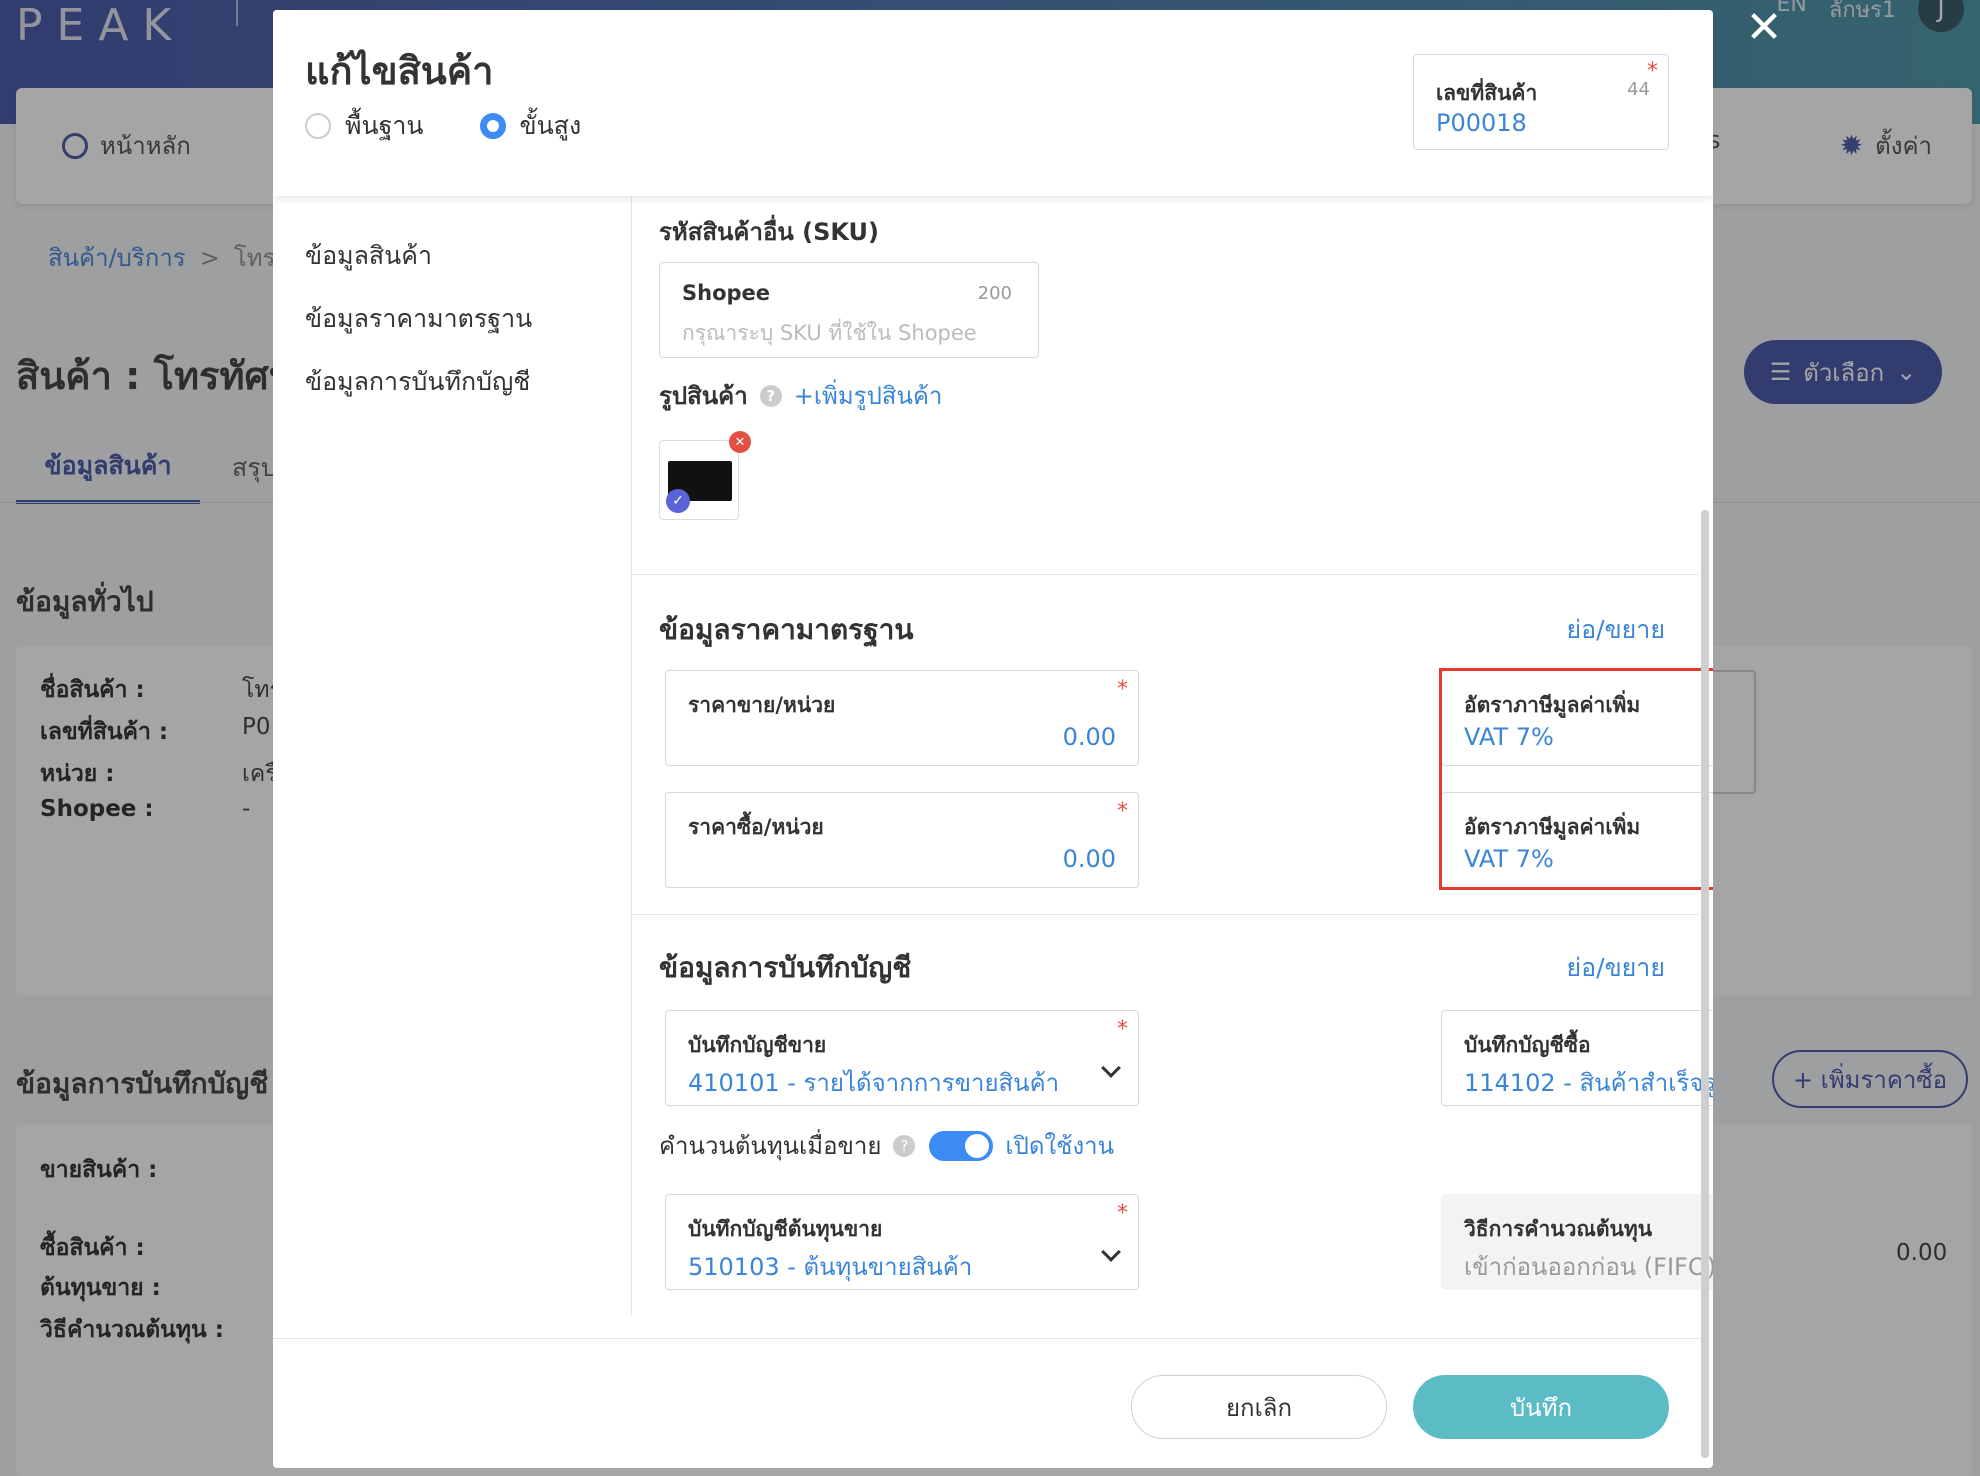 This screenshot has height=1476, width=1980. Describe the element at coordinates (418, 256) in the screenshot. I see `side-item-product-info: ข้อมูลสินค้า` at that location.